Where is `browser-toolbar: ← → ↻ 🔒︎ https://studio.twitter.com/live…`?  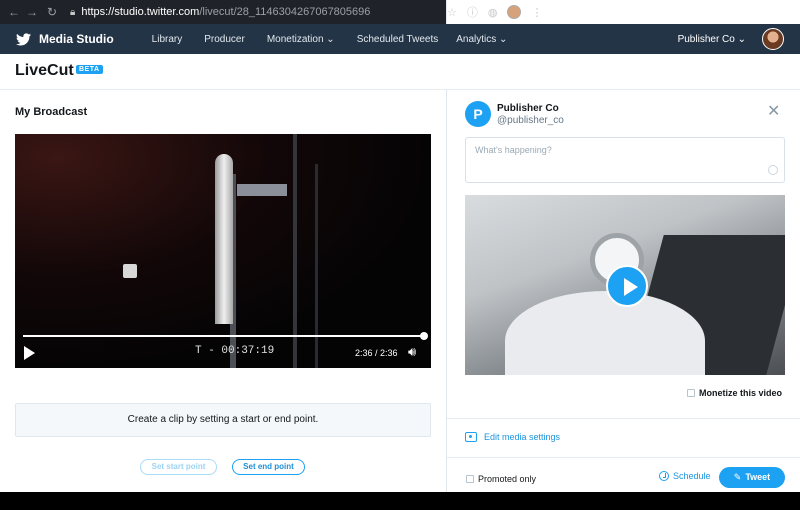
browser-toolbar: ← → ↻ 🔒︎ https://studio.twitter.com/live… is located at coordinates (400, 12).